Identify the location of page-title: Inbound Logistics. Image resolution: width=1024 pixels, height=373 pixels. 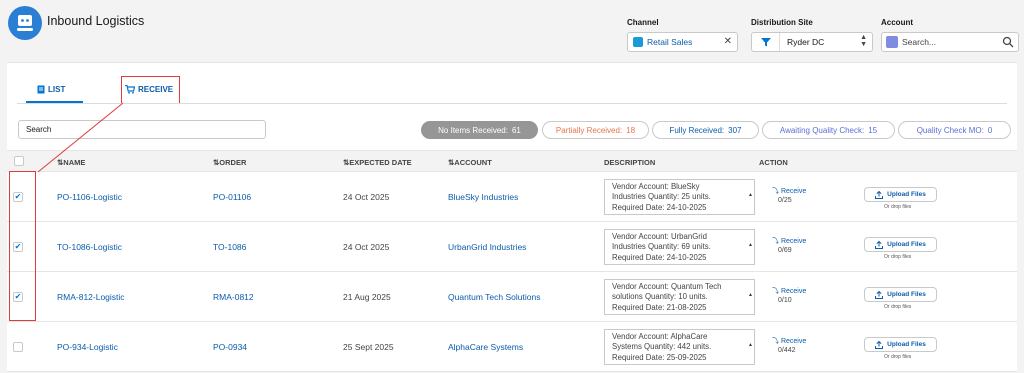
(96, 21).